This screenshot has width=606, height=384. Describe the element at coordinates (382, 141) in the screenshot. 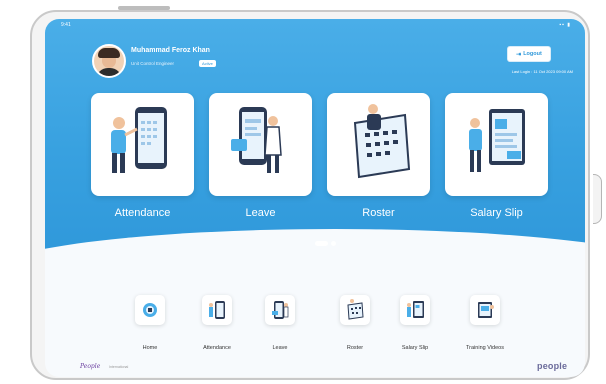

I see `roster-illustration-icon` at that location.